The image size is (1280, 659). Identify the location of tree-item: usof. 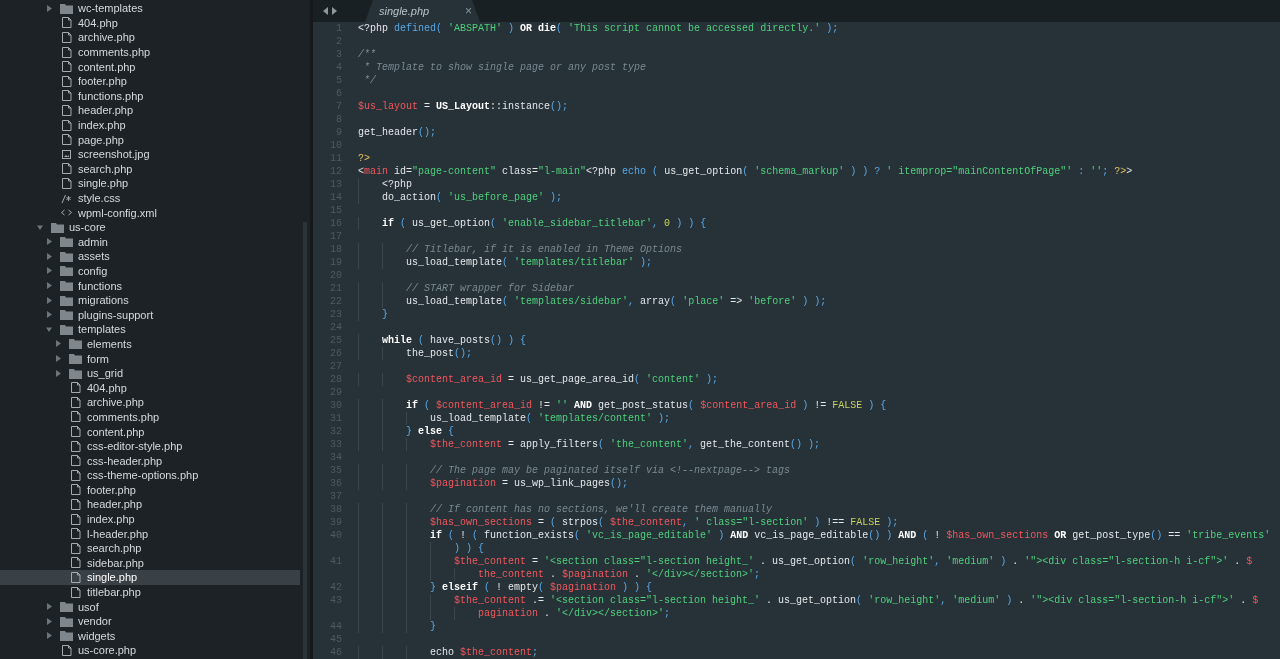
(150, 606).